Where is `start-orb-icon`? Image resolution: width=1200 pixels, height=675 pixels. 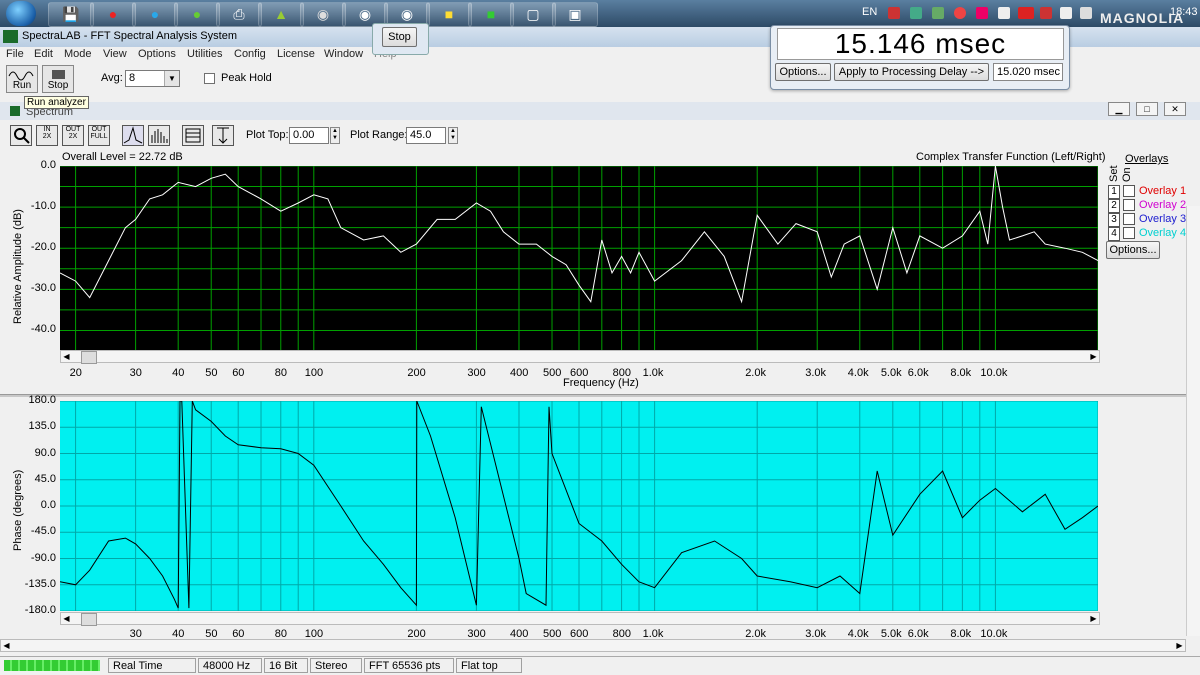
start-orb-icon is located at coordinates (21, 13).